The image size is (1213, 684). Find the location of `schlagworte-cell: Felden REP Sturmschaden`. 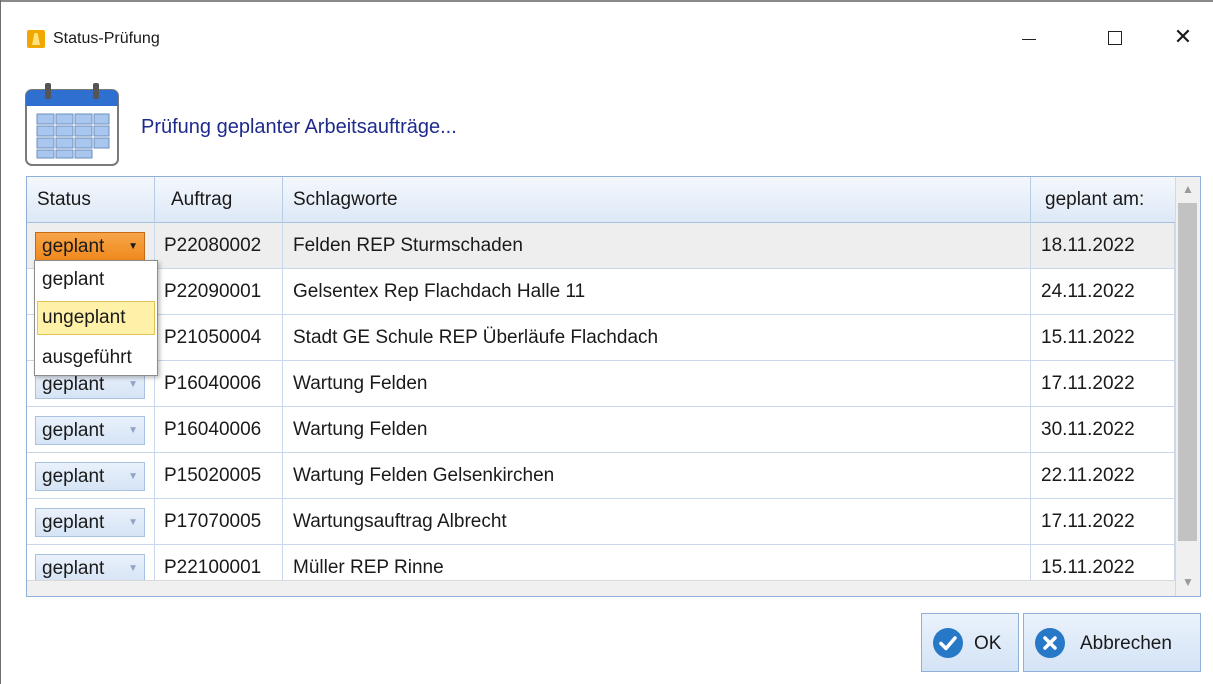

schlagworte-cell: Felden REP Sturmschaden is located at coordinates (657, 246).